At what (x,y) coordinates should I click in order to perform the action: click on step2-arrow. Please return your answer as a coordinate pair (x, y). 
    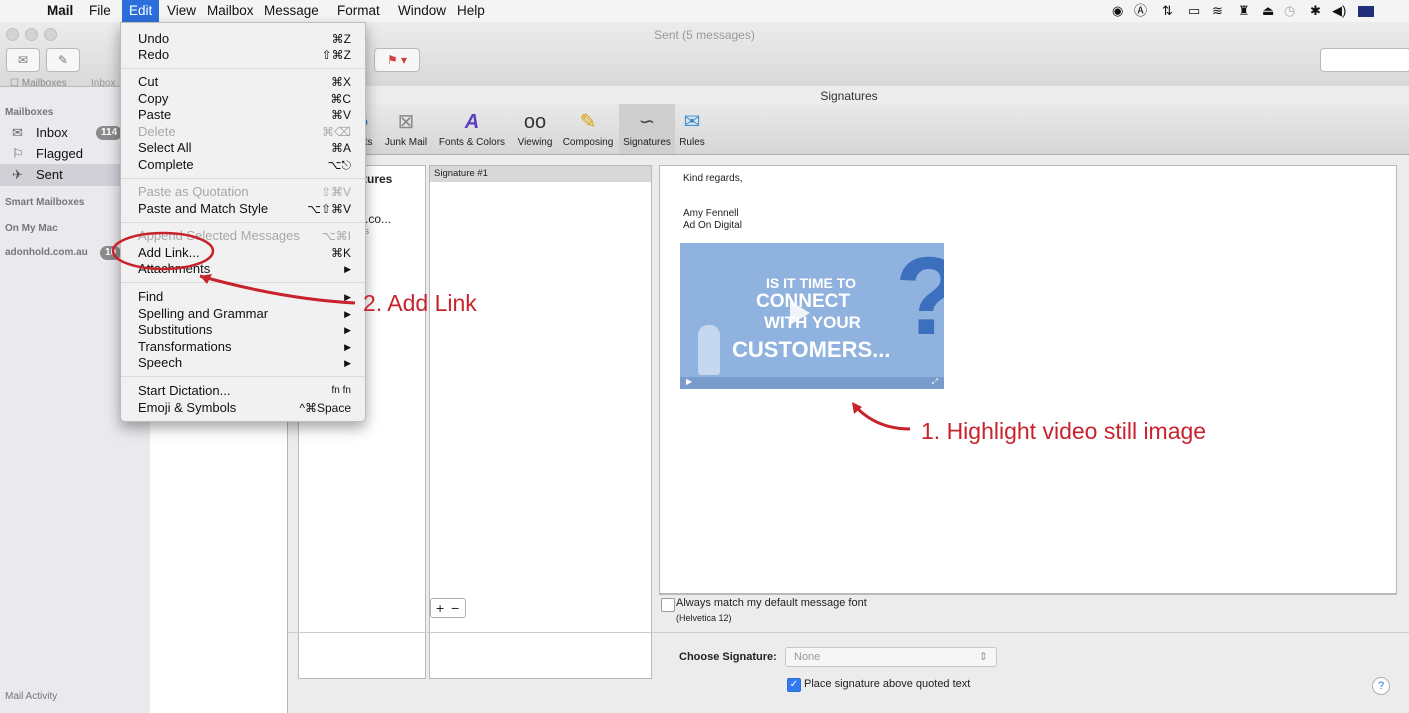
    Looking at the image, I should click on (277, 289).